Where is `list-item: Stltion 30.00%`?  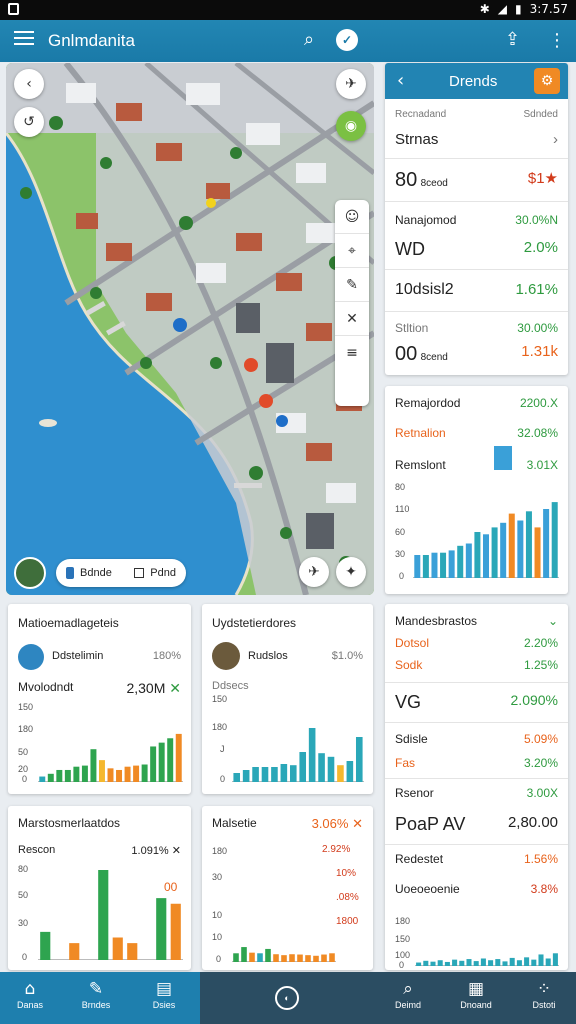 list-item: Stltion 30.00% is located at coordinates (476, 328).